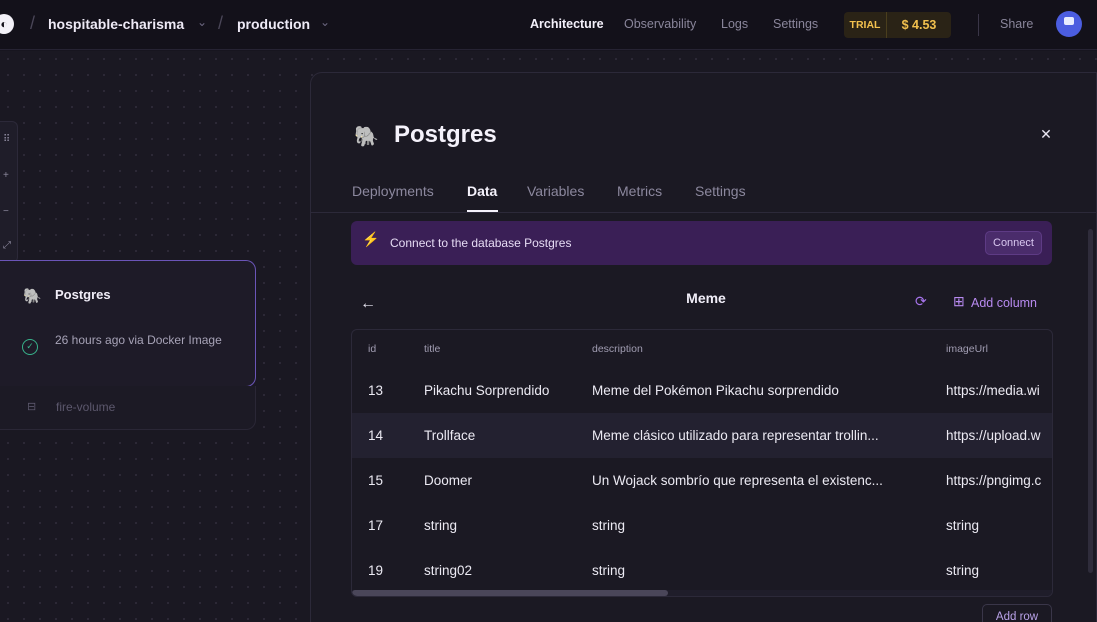  I want to click on cell-title: Doomer, so click(501, 480).